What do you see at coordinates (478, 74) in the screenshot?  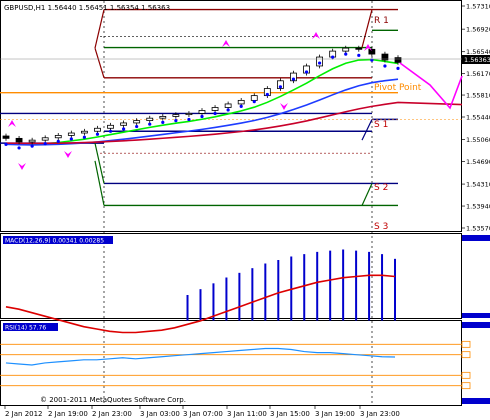 I see `price-tick-label: 1.56170` at bounding box center [478, 74].